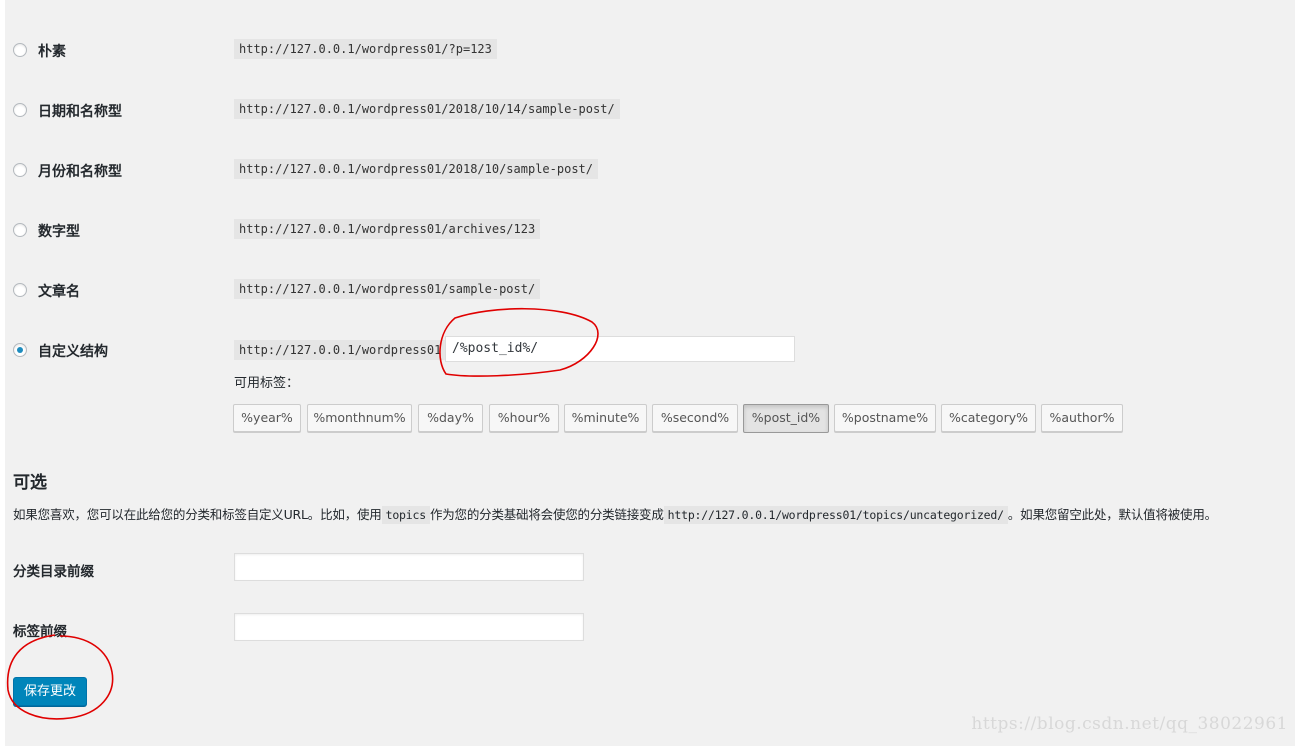 The height and width of the screenshot is (746, 1300). What do you see at coordinates (988, 418) in the screenshot?
I see `tag-button-category: %category%` at bounding box center [988, 418].